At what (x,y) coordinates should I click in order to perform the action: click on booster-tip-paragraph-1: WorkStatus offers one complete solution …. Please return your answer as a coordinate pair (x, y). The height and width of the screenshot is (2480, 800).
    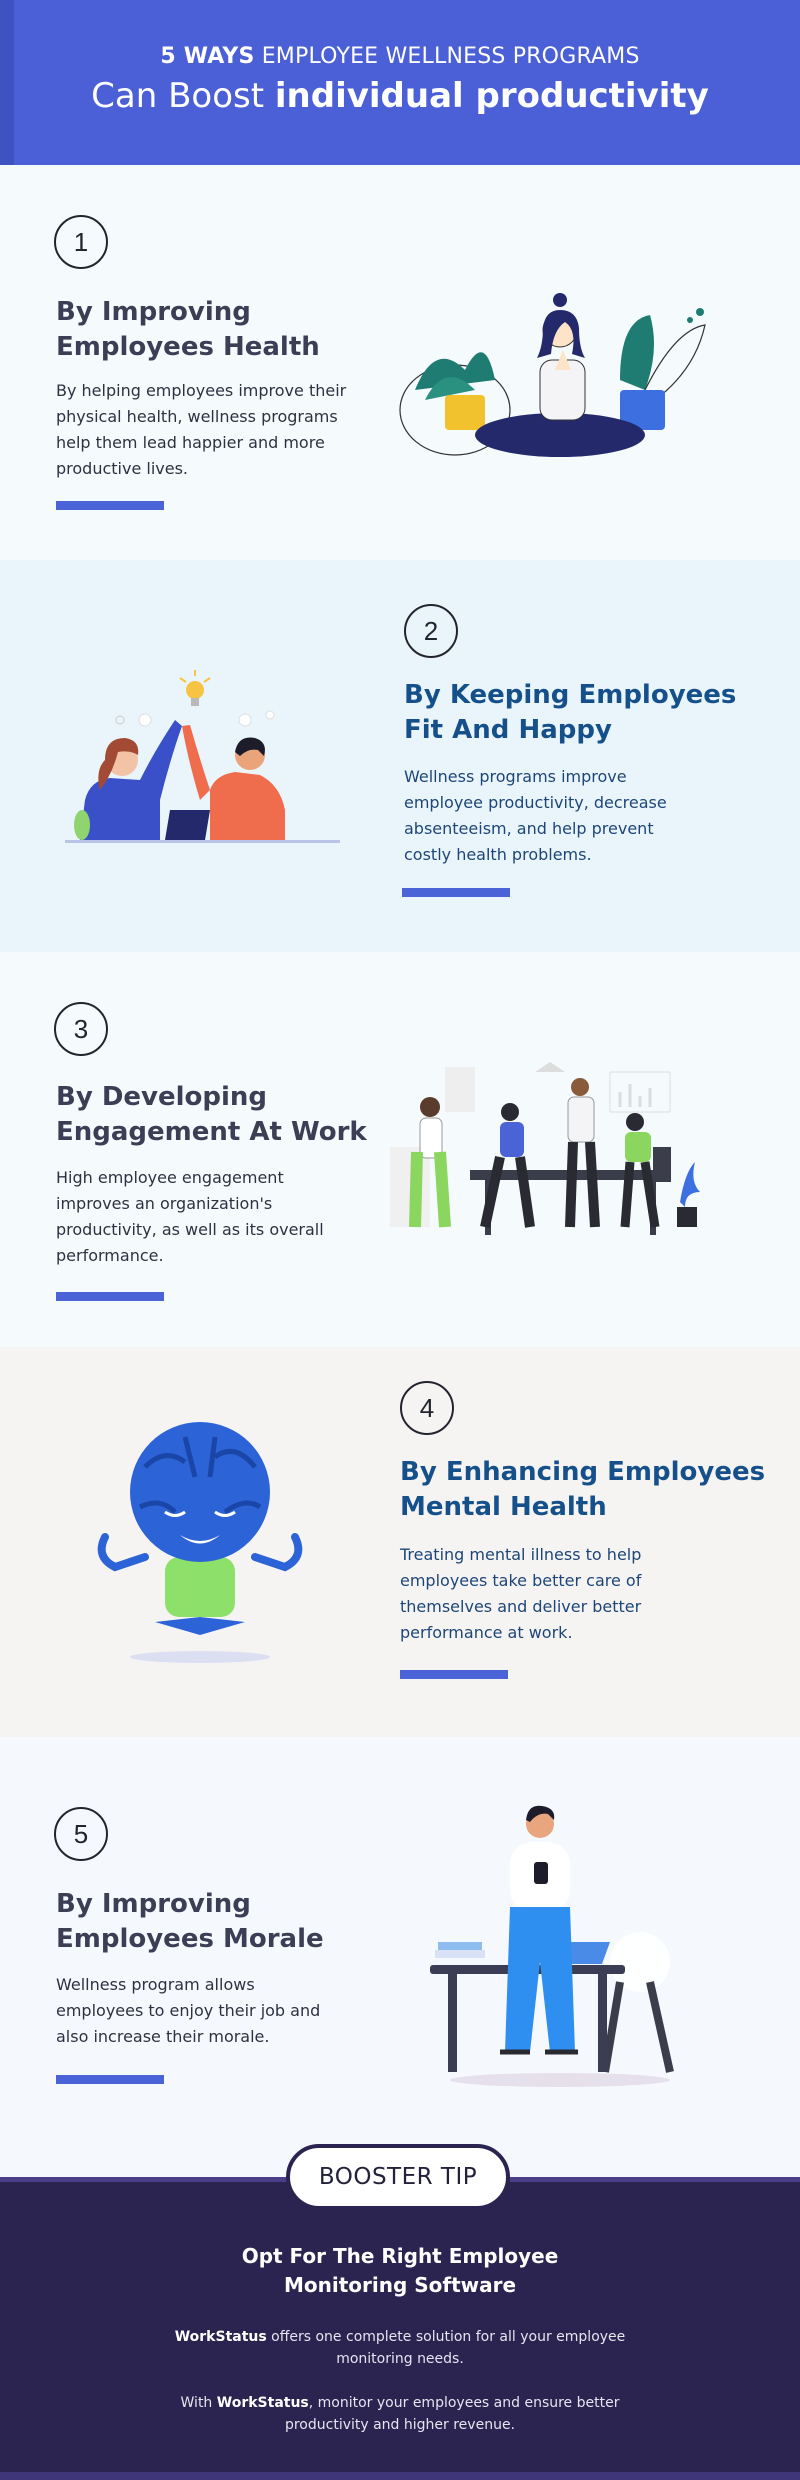
    Looking at the image, I should click on (400, 2348).